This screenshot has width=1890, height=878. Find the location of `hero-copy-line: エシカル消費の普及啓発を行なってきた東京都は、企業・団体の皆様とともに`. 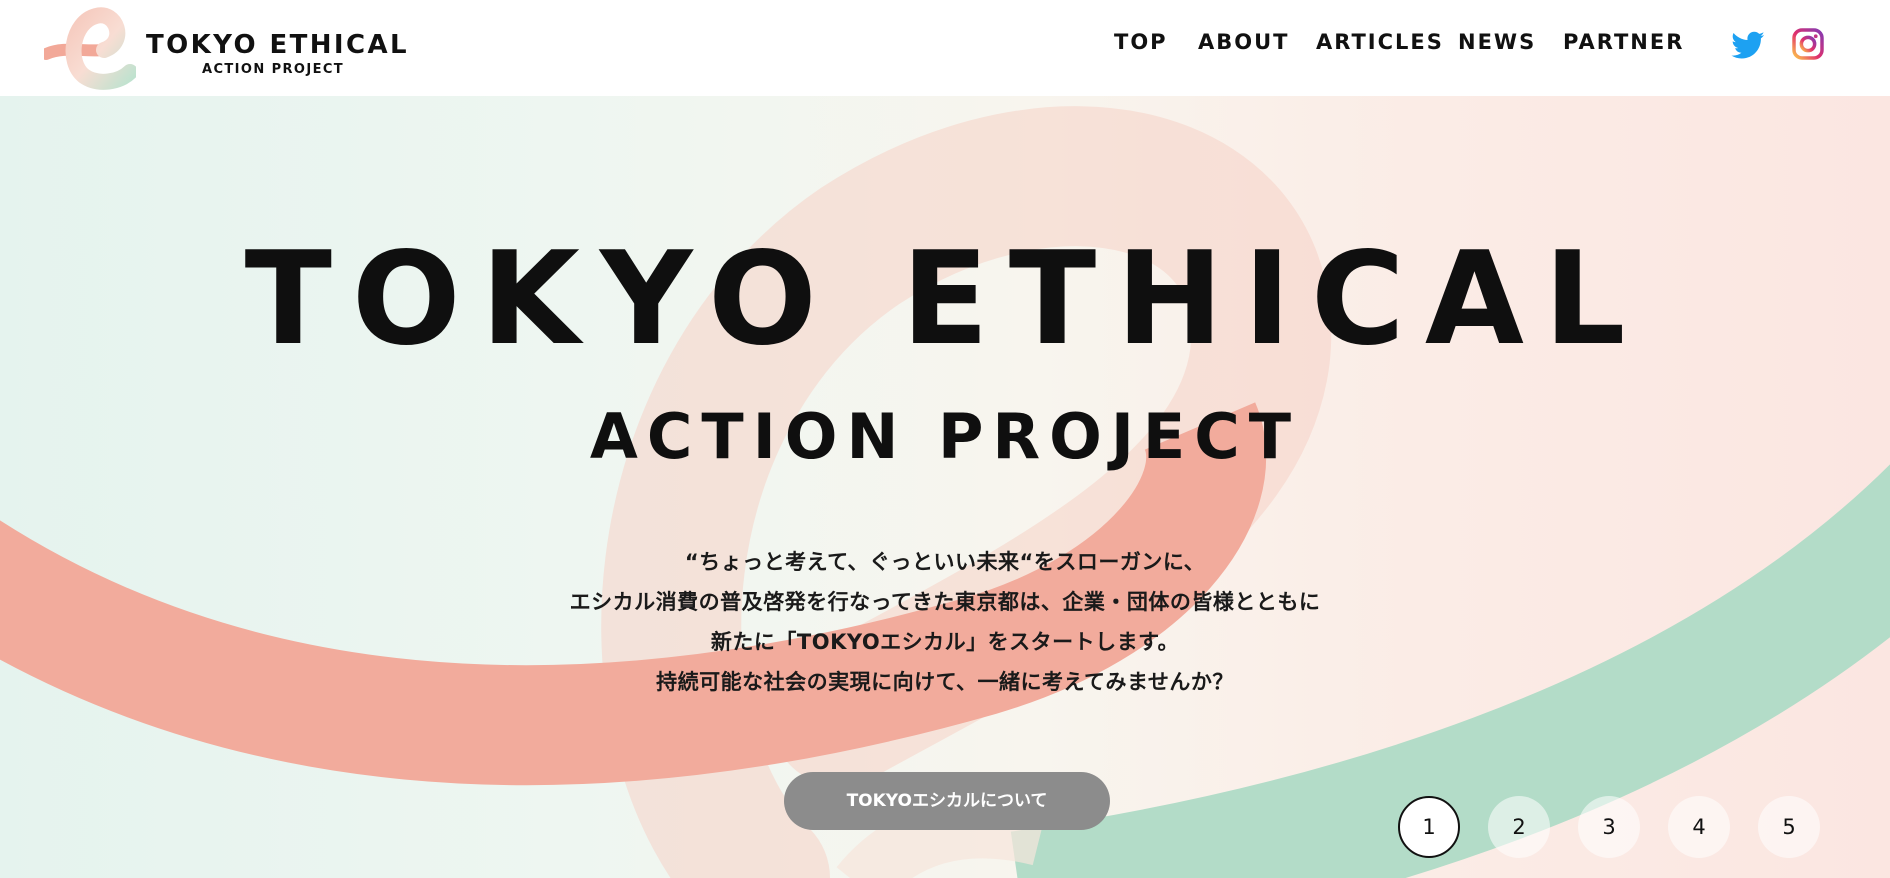

hero-copy-line: エシカル消費の普及啓発を行なってきた東京都は、企業・団体の皆様とともに is located at coordinates (945, 602).